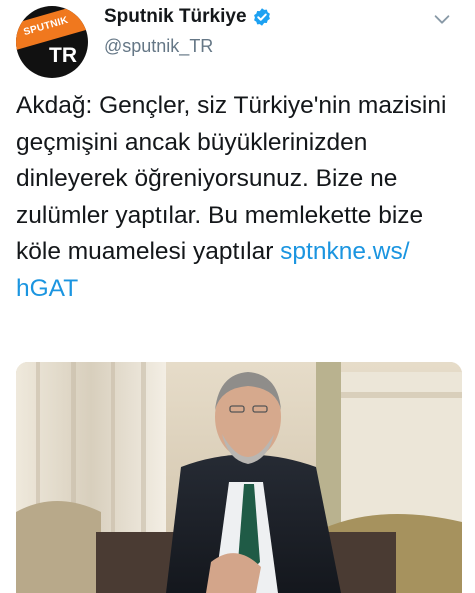 This screenshot has width=475, height=593. Describe the element at coordinates (63, 55) in the screenshot. I see `avatar-badge-text: TR` at that location.